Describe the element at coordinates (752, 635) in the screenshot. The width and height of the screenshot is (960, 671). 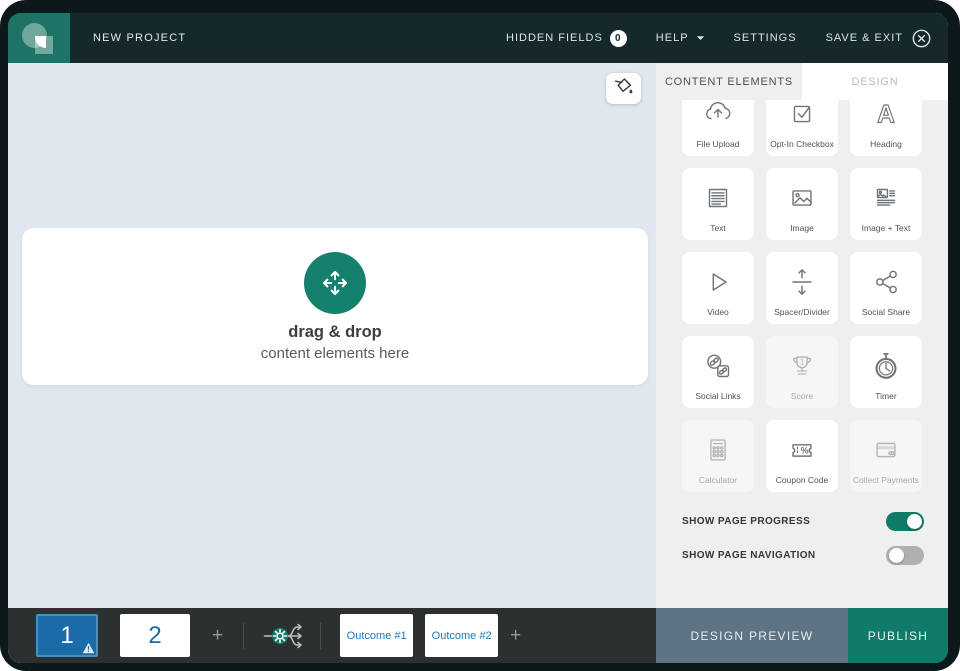
I see `design-preview-button: DESIGN PREVIEW` at that location.